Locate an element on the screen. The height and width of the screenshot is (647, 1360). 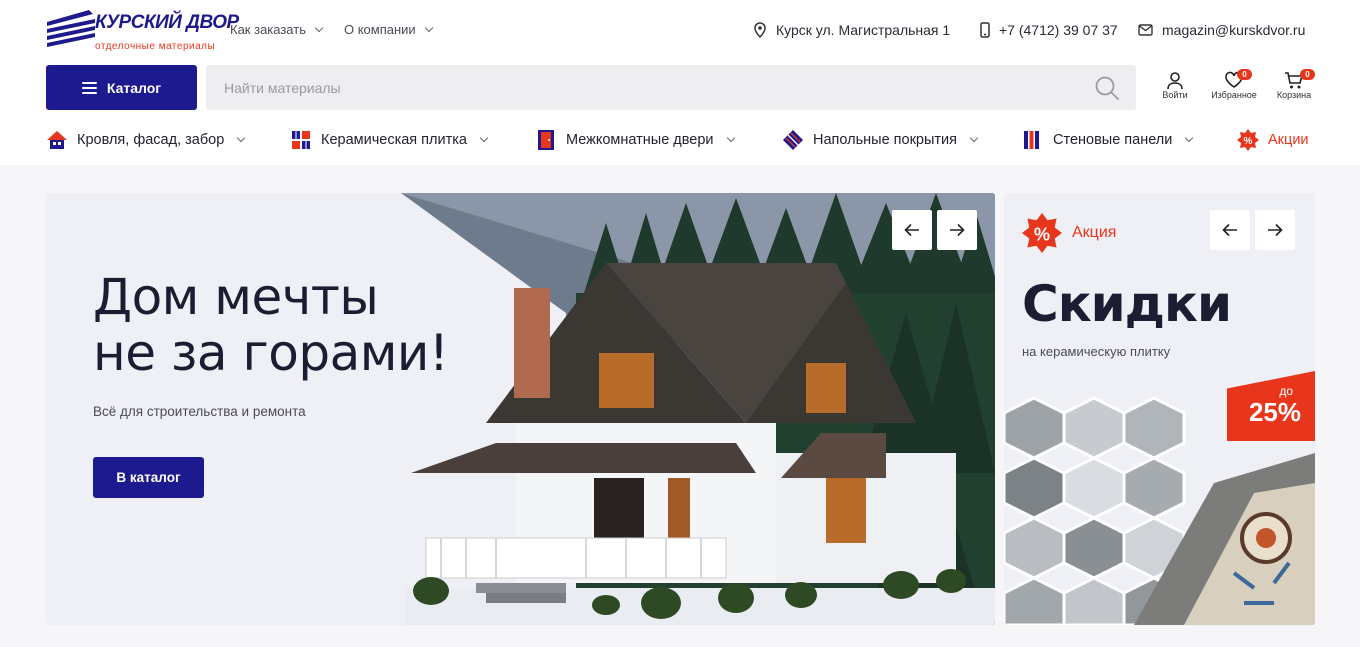
category-tile-label: Керамическая плитка is located at coordinates (394, 140).